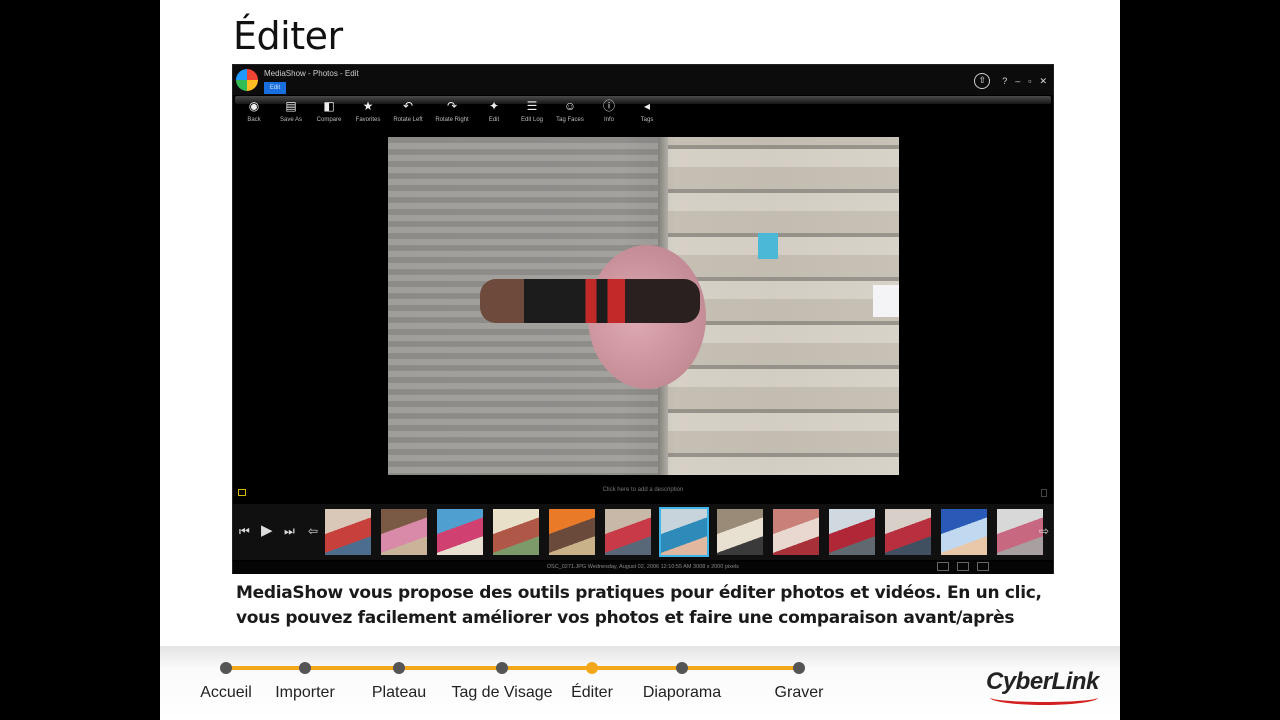  I want to click on step-label: Accueil, so click(226, 693).